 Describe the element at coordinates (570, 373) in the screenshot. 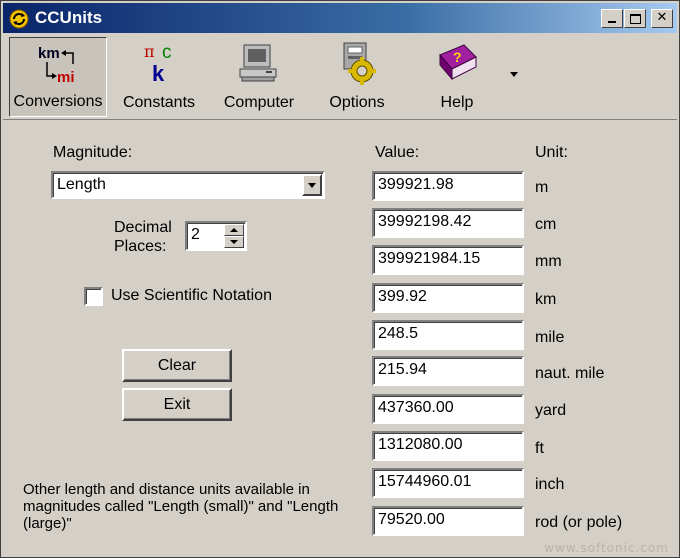

I see `unit-label-naut-mile: naut. mile` at that location.